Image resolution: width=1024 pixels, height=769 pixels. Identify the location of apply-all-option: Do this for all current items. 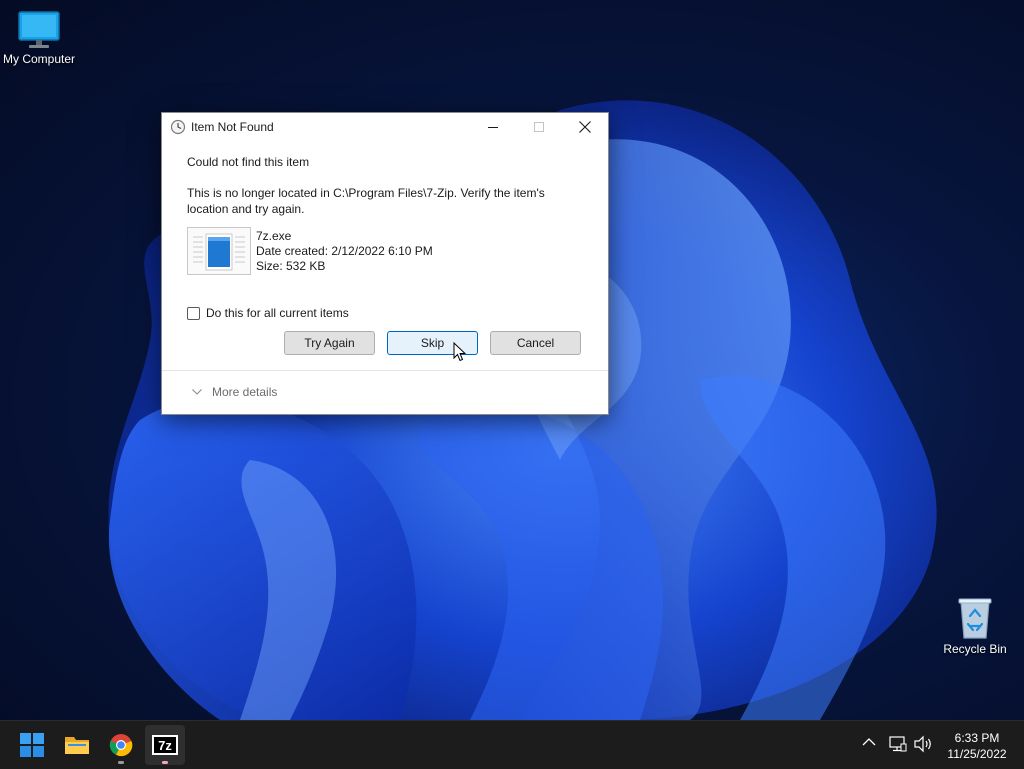
(268, 313).